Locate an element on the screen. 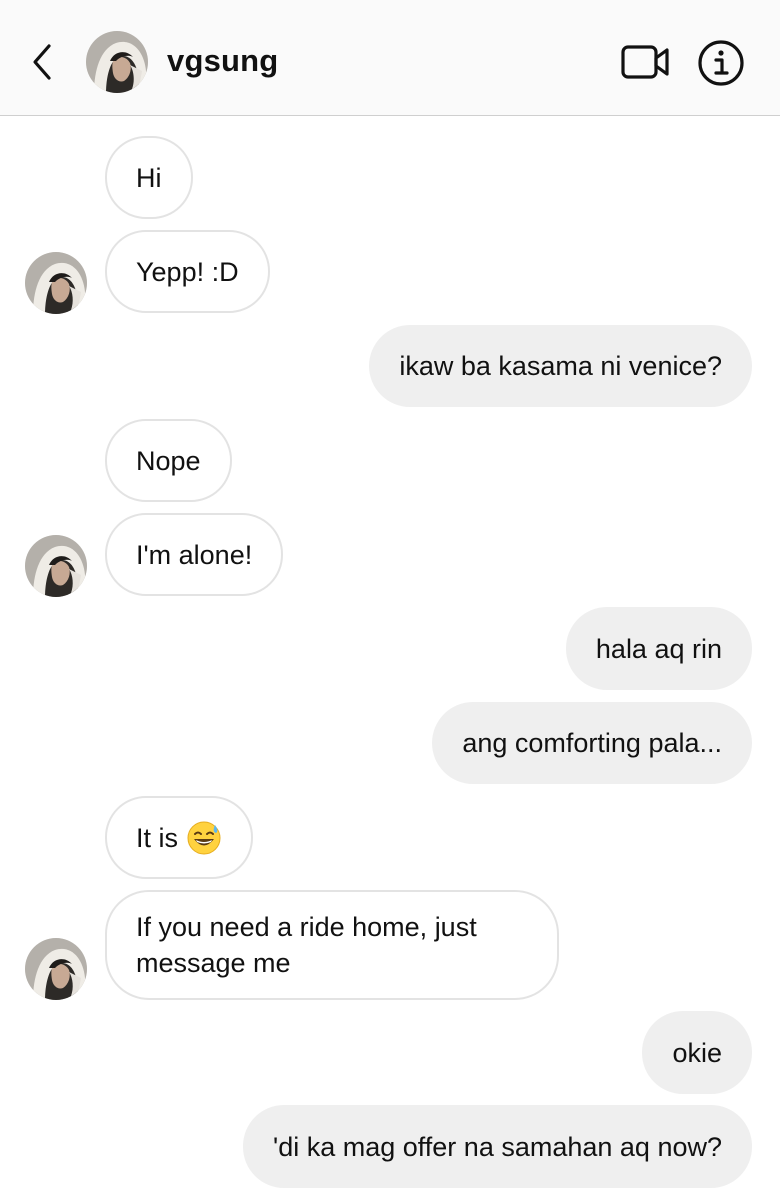  message-bubble-outgoing: hala aq rin is located at coordinates (658, 648).